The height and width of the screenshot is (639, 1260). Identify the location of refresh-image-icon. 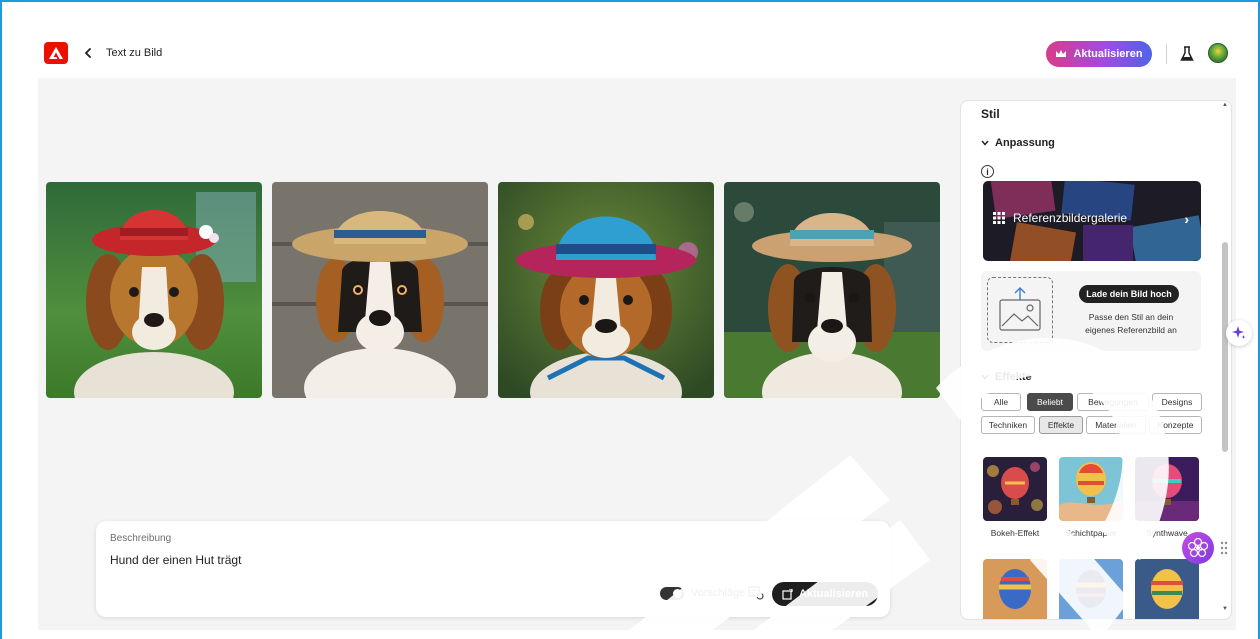
(787, 594).